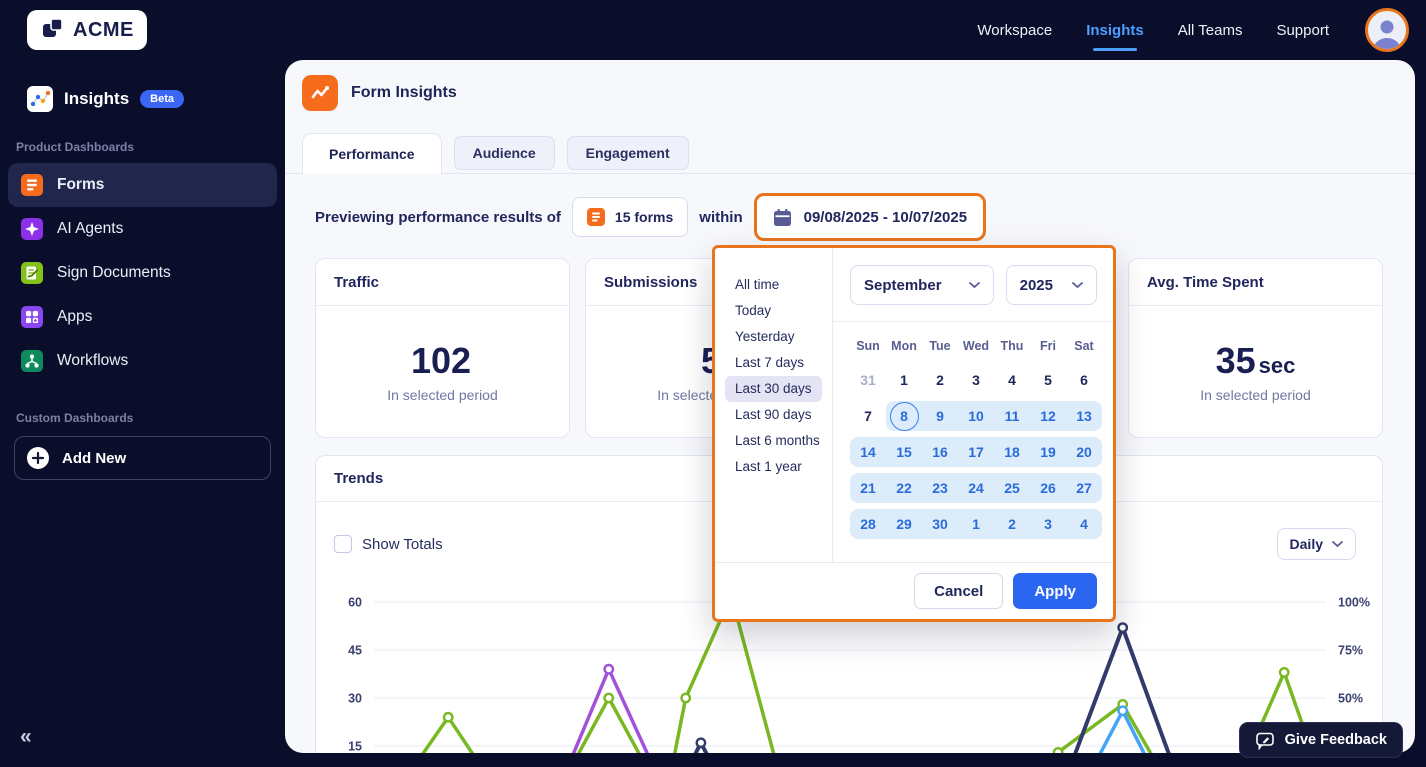 This screenshot has width=1426, height=767. What do you see at coordinates (93, 360) in the screenshot?
I see `sidebar-item-label: Workflows` at bounding box center [93, 360].